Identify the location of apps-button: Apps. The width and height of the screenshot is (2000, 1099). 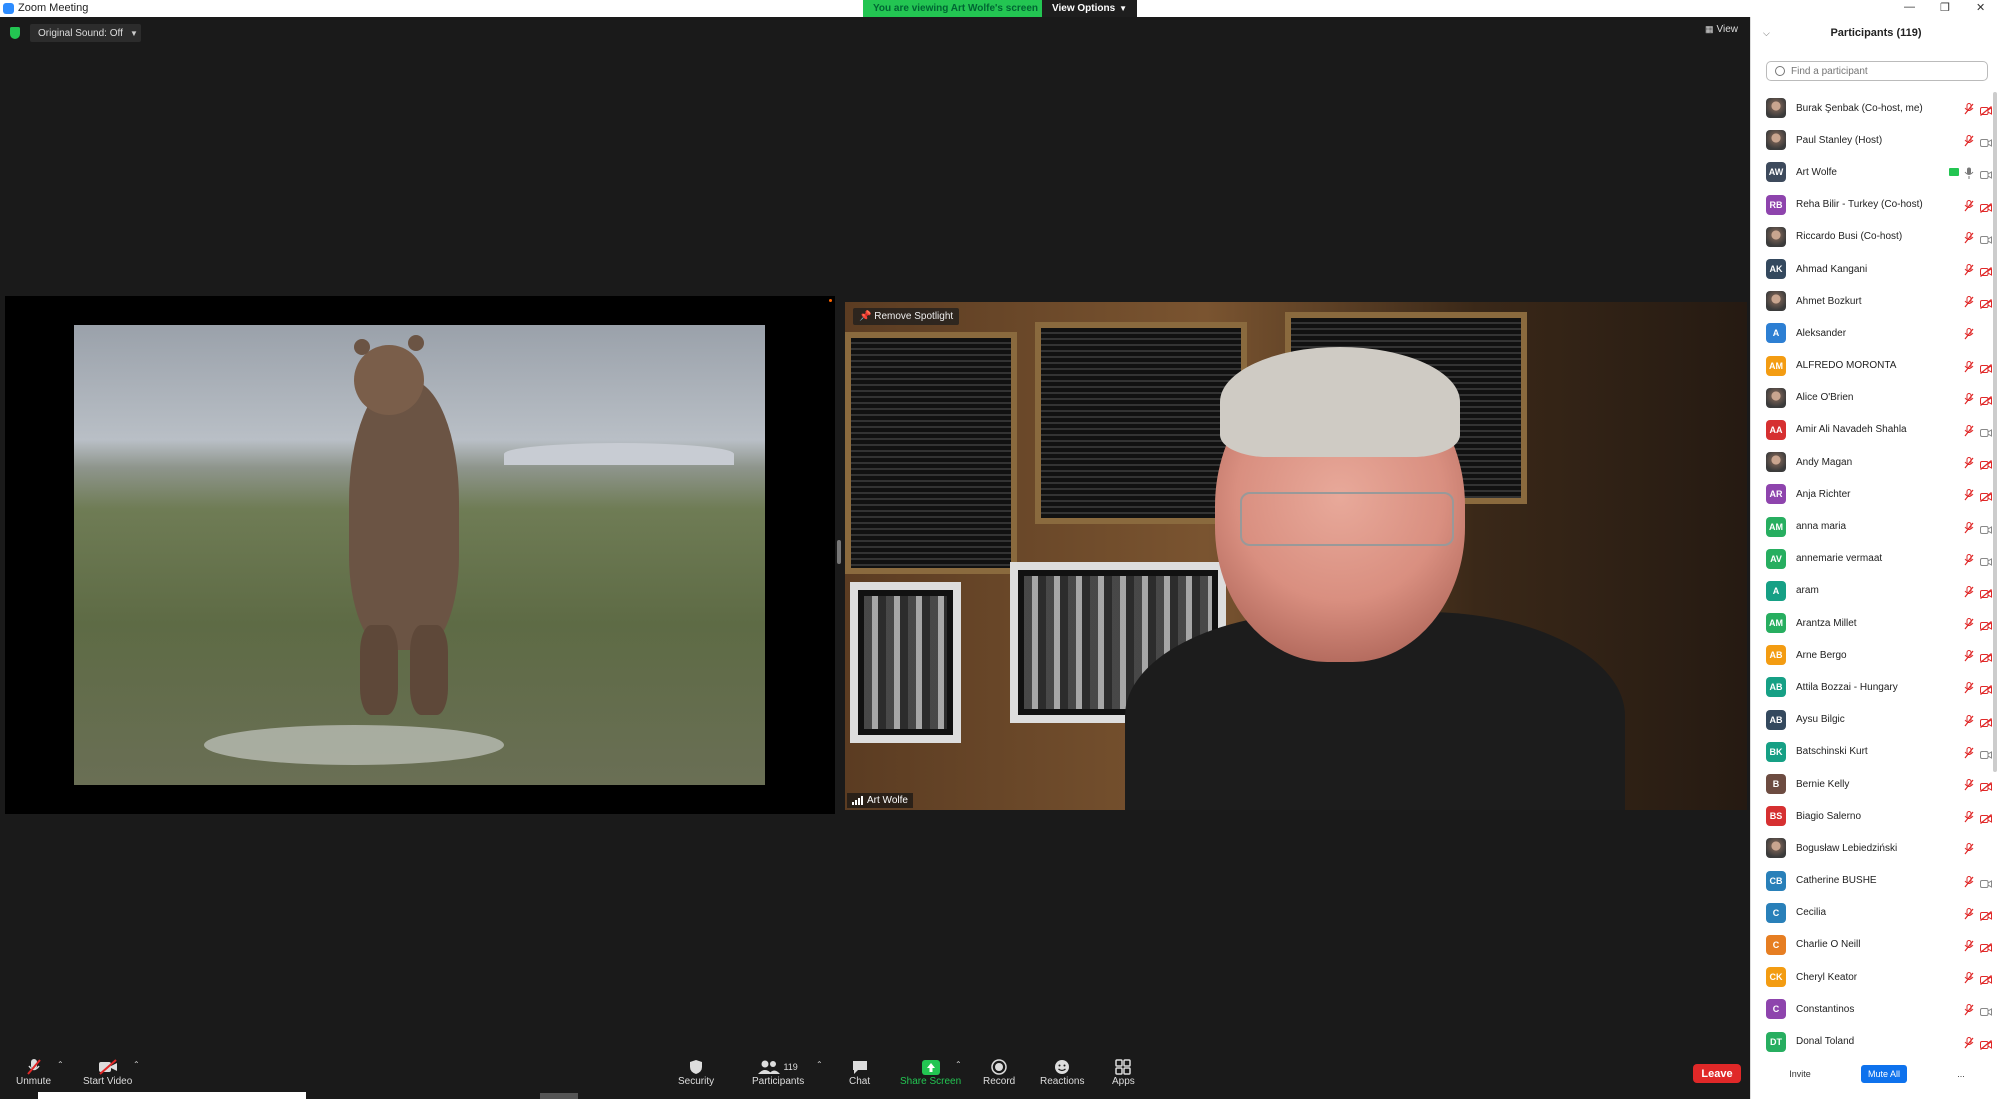
(1123, 1072).